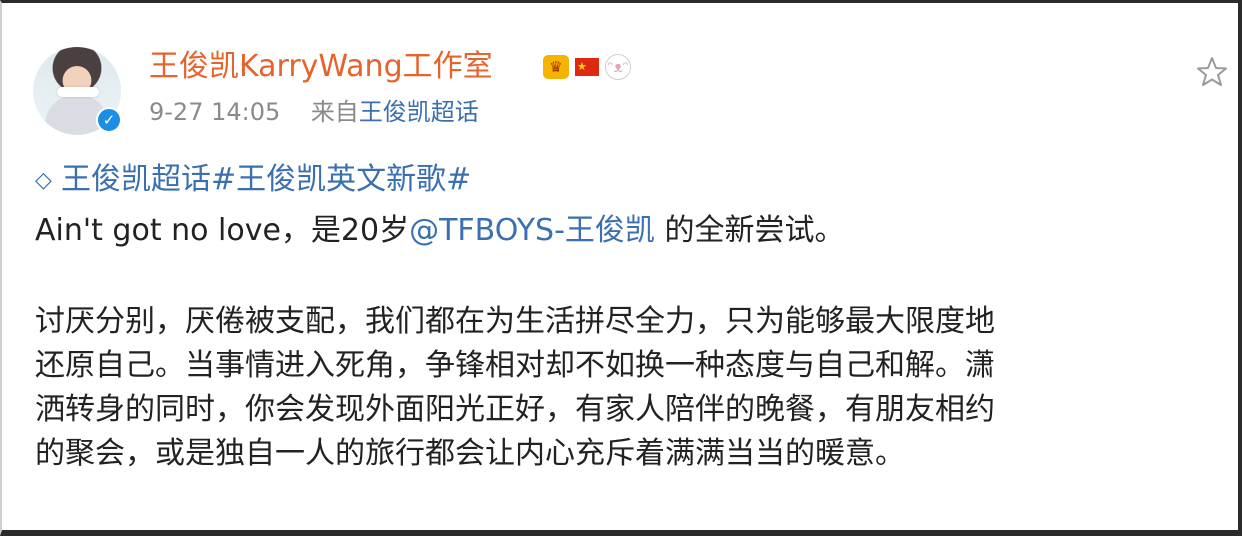  I want to click on mention-link: @TFBOYS-王俊凯, so click(532, 230).